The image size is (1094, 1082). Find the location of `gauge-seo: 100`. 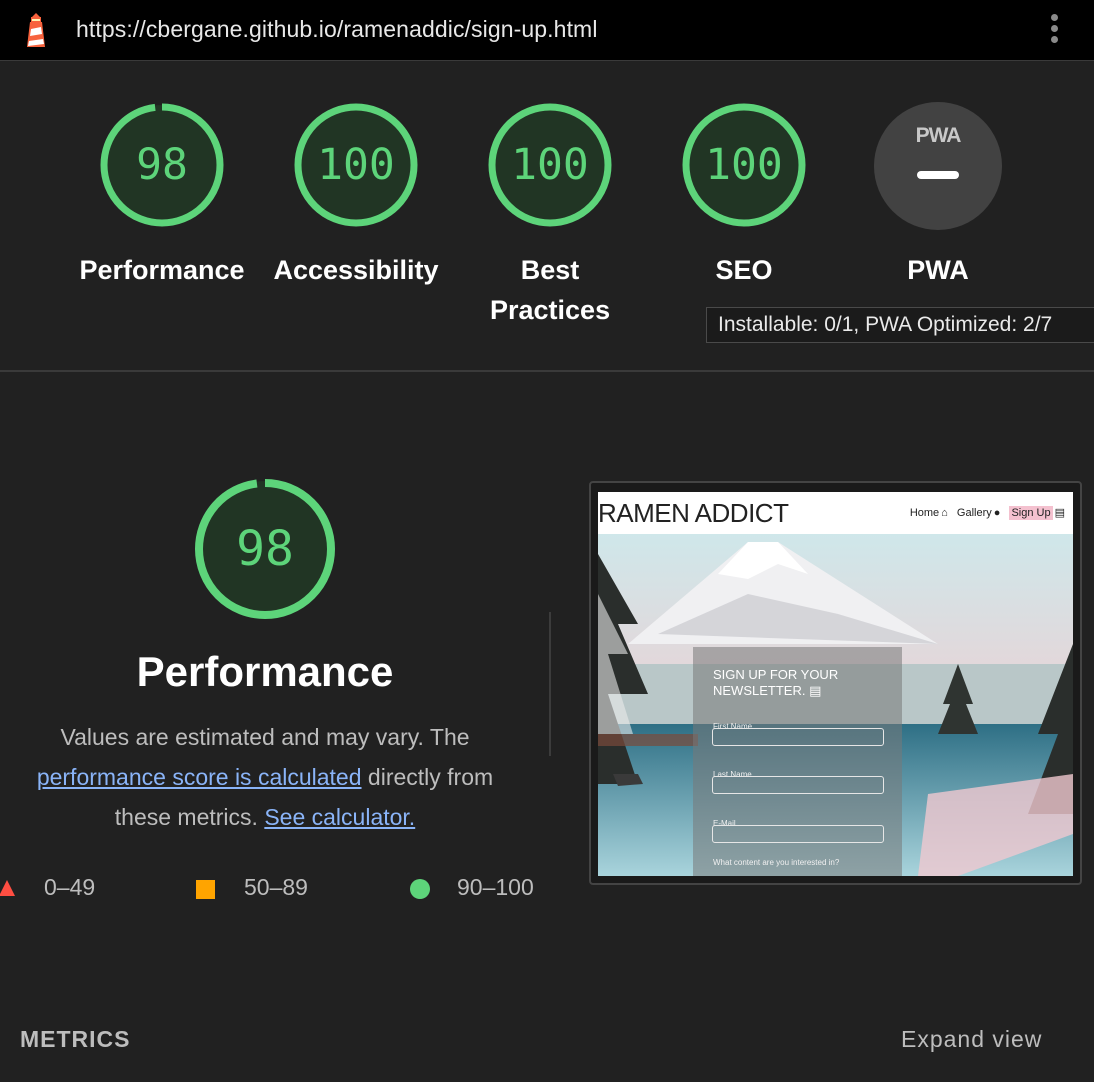

gauge-seo: 100 is located at coordinates (744, 165).